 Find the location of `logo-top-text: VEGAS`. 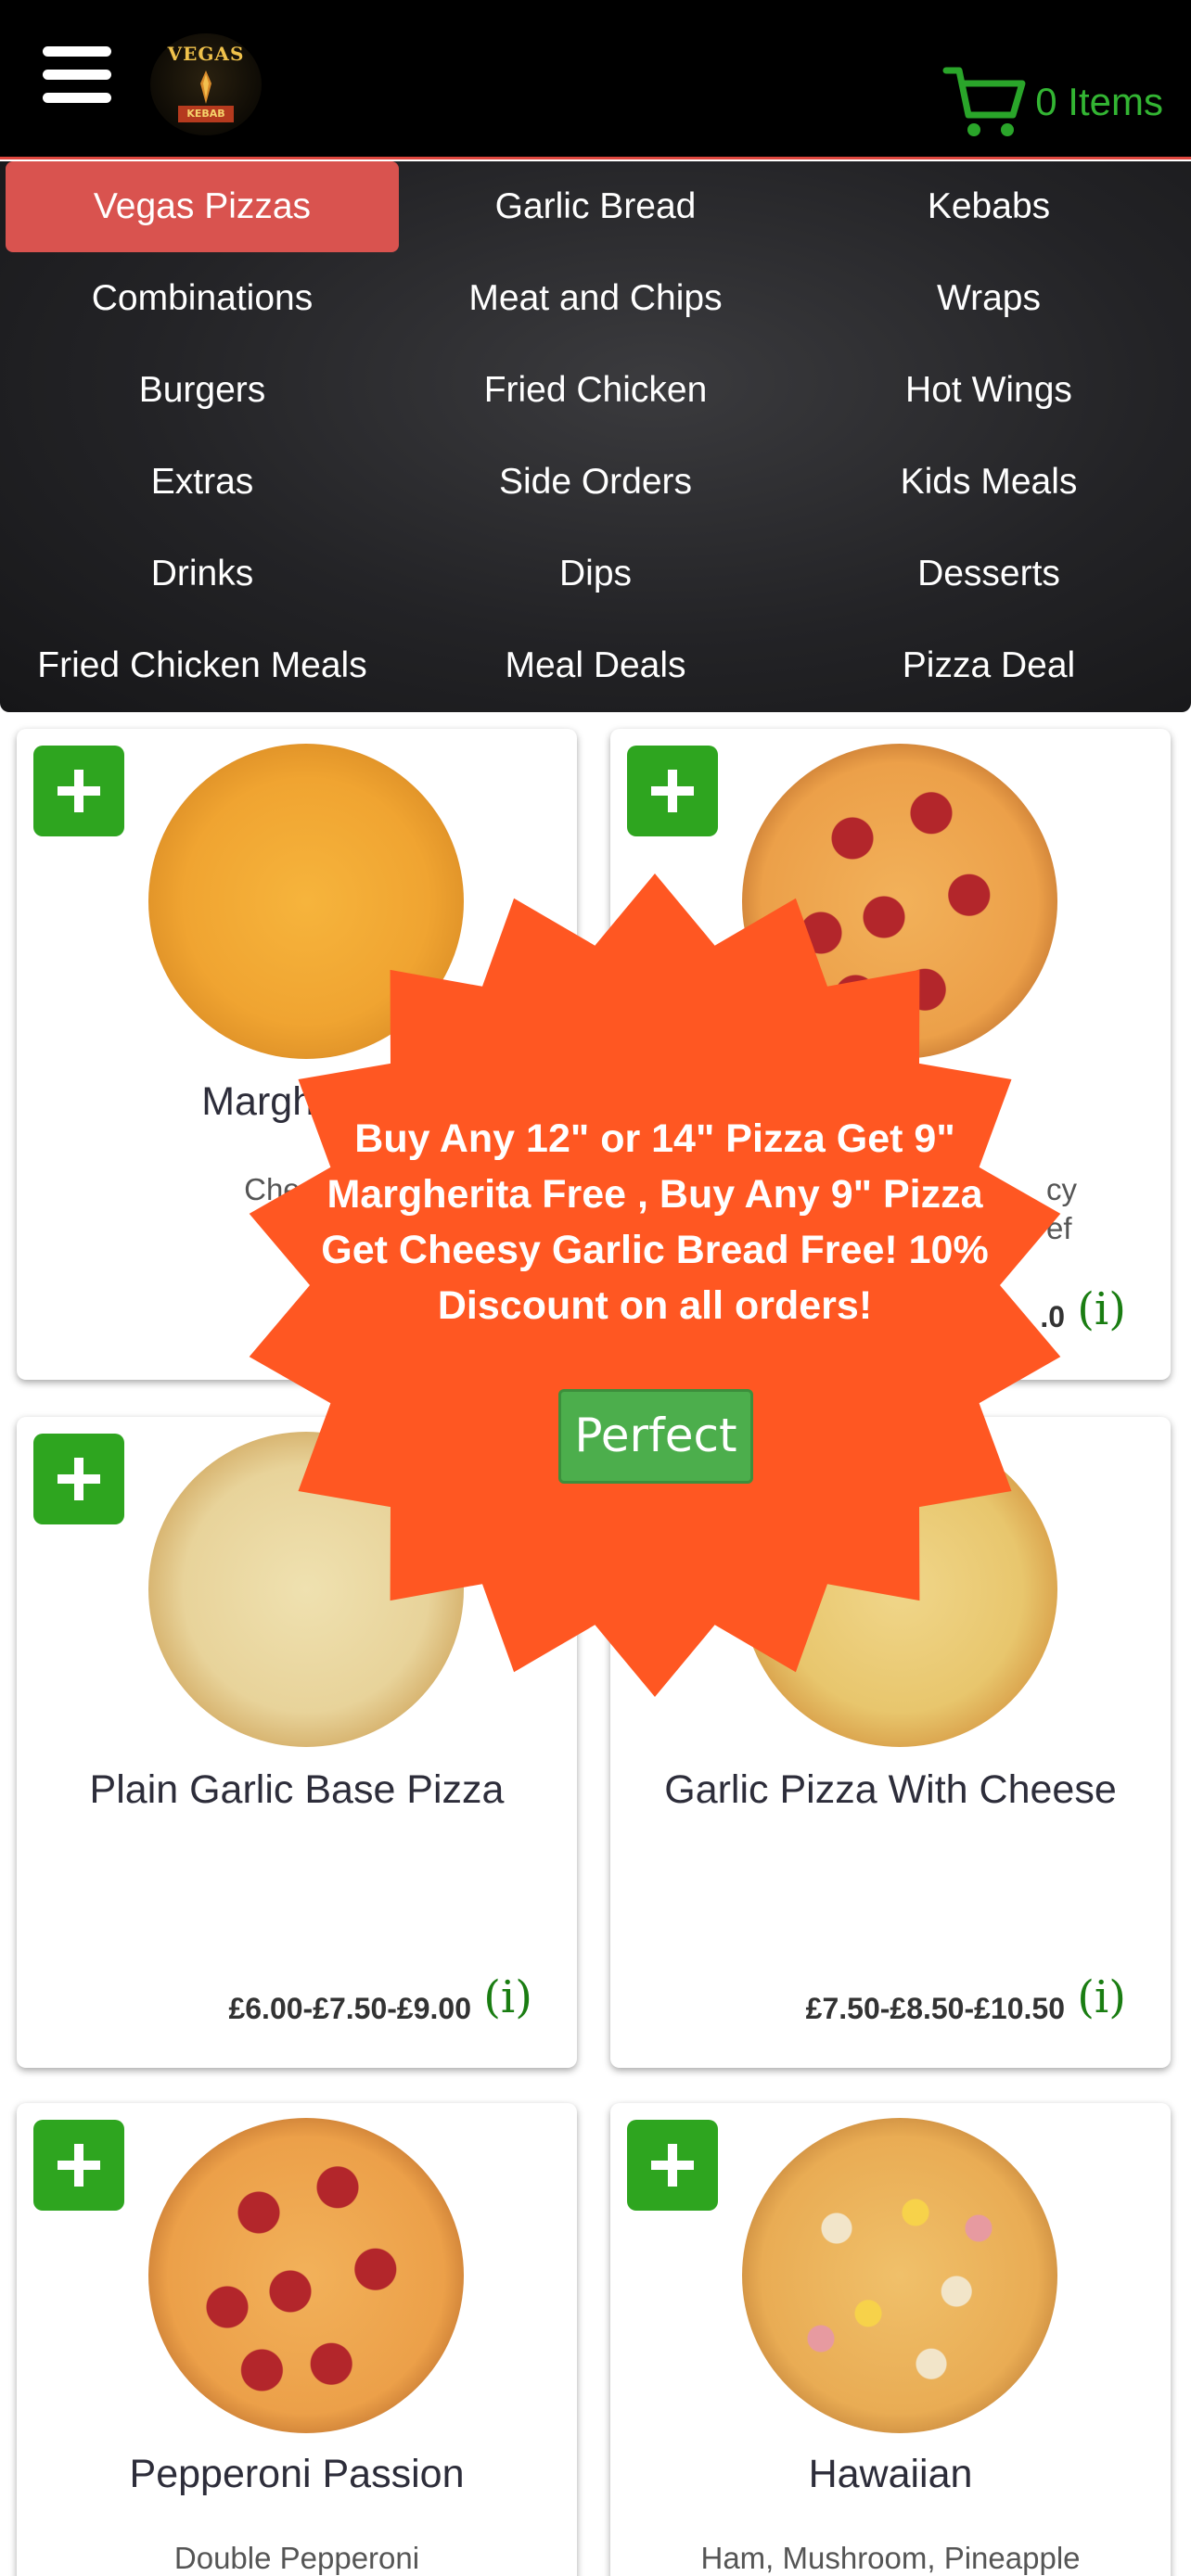

logo-top-text: VEGAS is located at coordinates (206, 54).